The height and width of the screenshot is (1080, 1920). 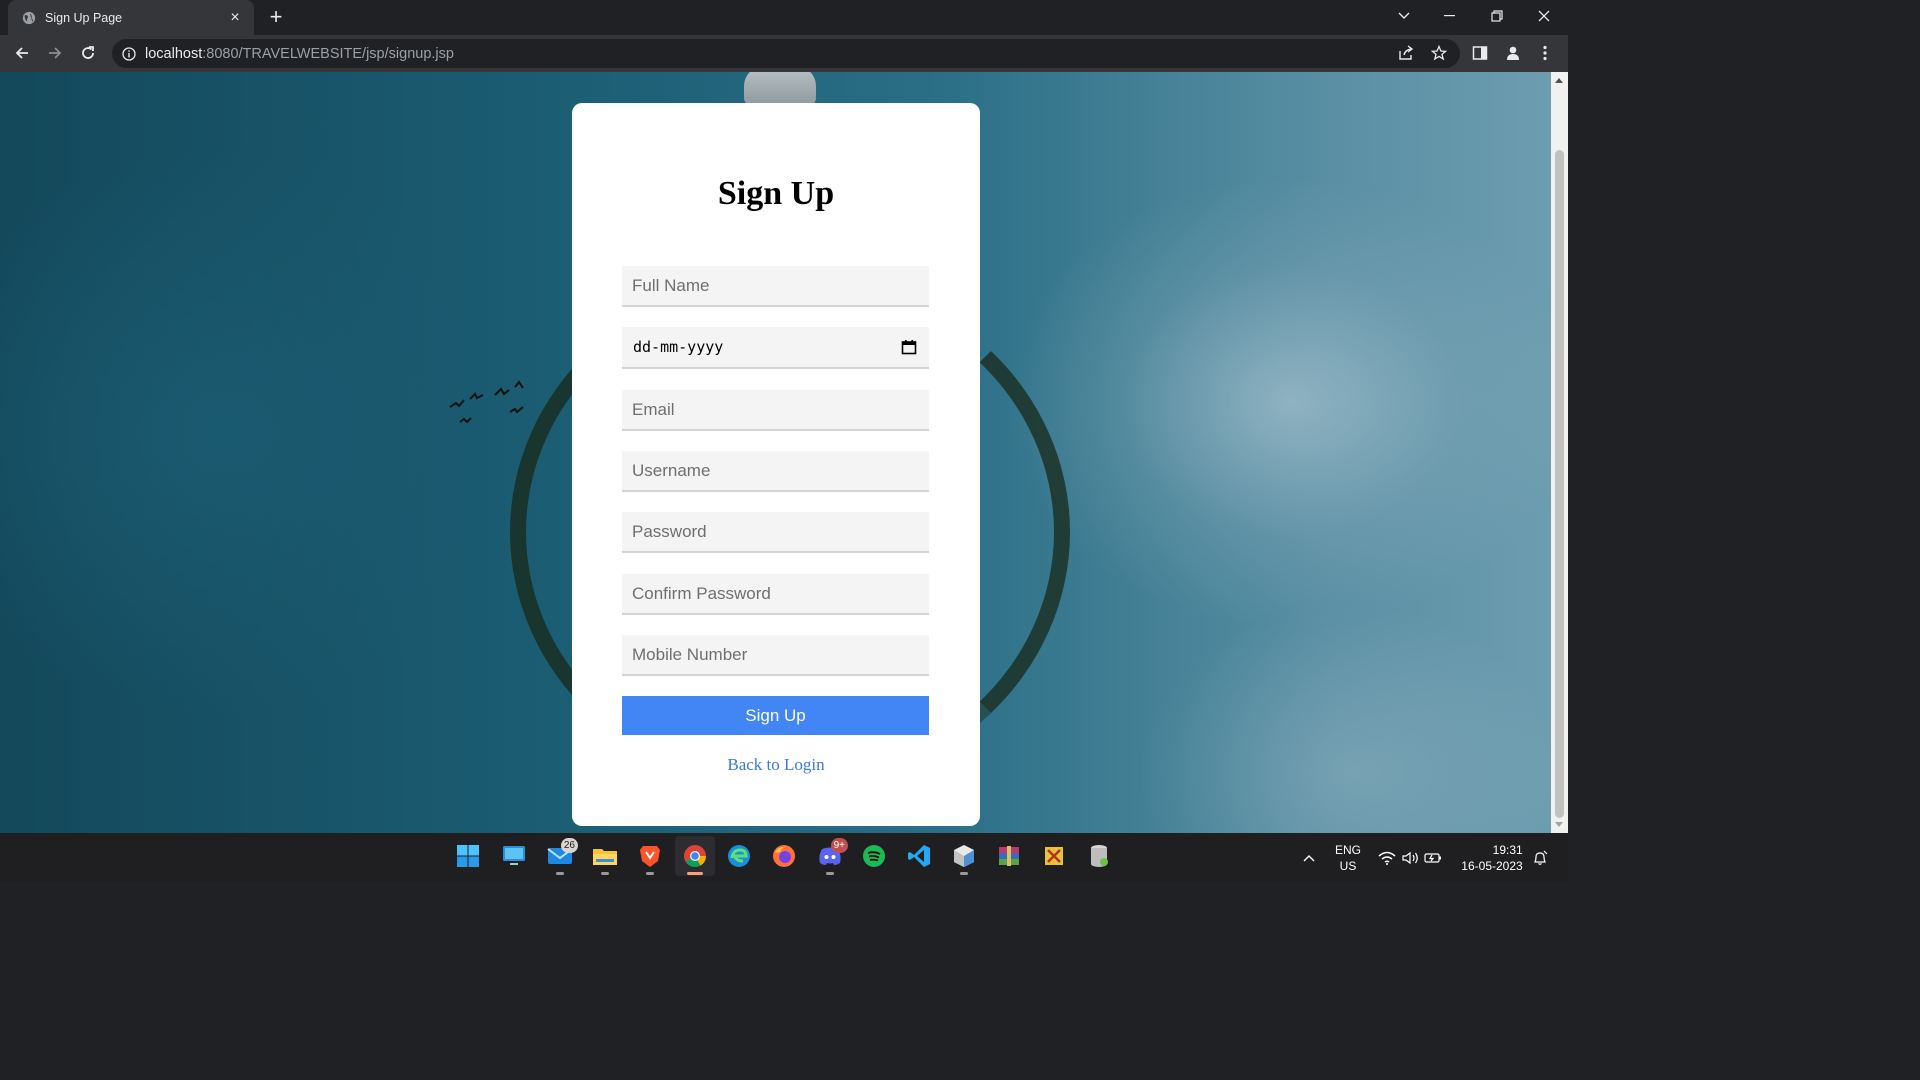 I want to click on firefox-icon, so click(x=784, y=856).